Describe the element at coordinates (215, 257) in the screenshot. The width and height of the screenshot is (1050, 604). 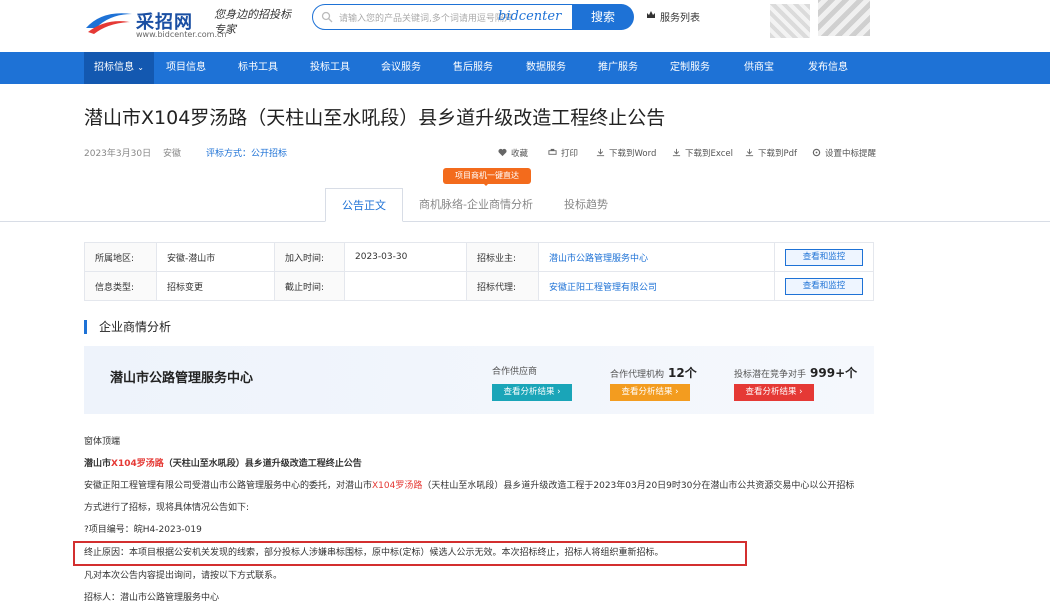
I see `region-value: 安徽-潜山市` at that location.